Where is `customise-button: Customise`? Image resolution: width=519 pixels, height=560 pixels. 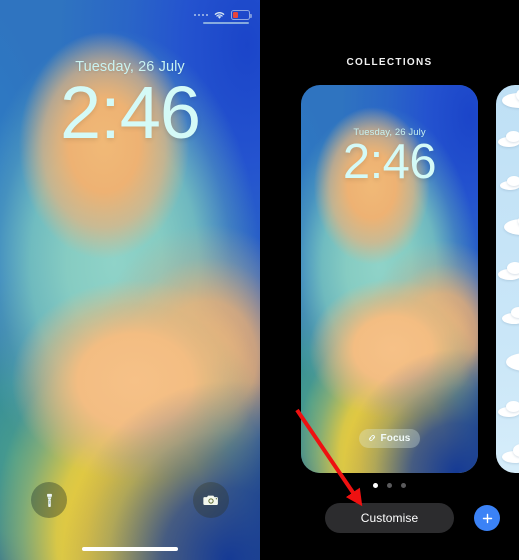
customise-button: Customise is located at coordinates (389, 518).